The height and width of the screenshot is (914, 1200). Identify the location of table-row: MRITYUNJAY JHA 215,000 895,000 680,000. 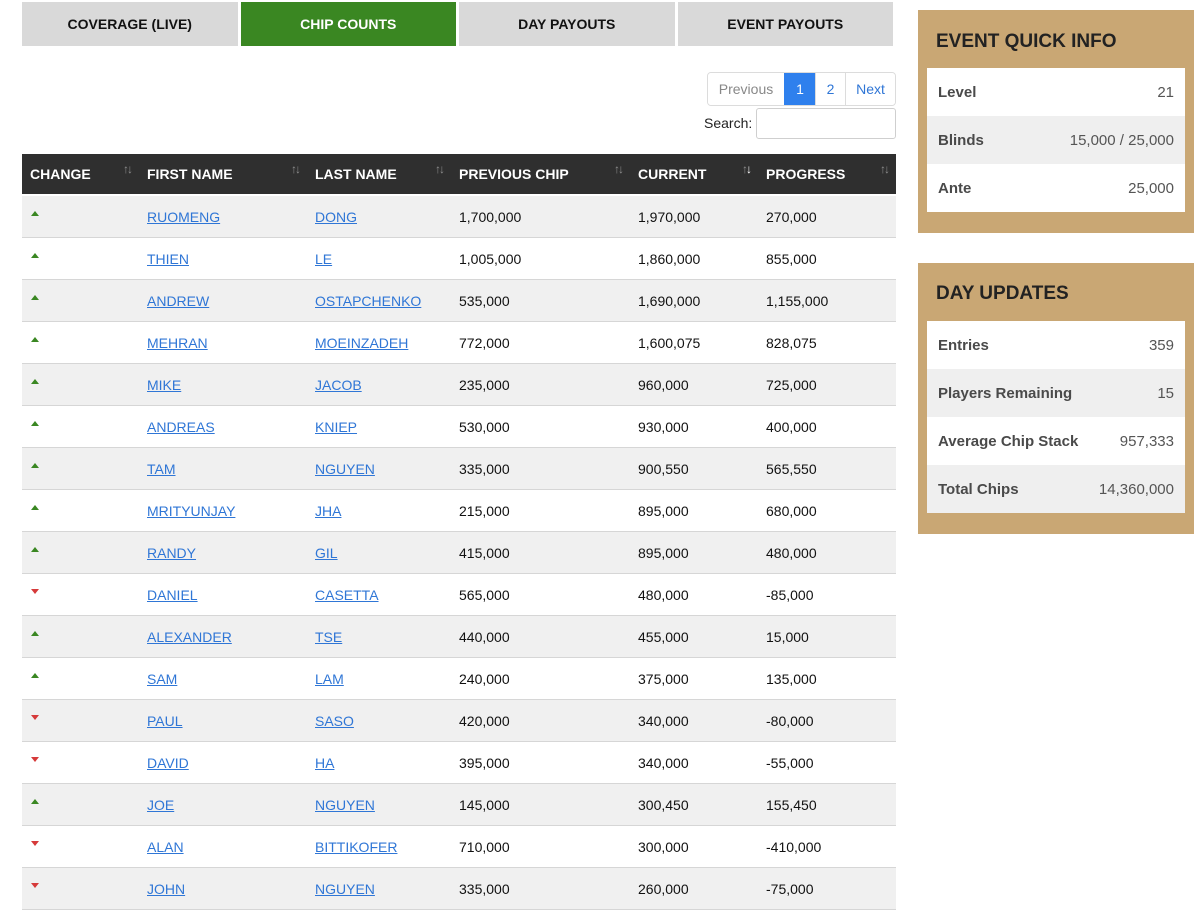
(459, 511).